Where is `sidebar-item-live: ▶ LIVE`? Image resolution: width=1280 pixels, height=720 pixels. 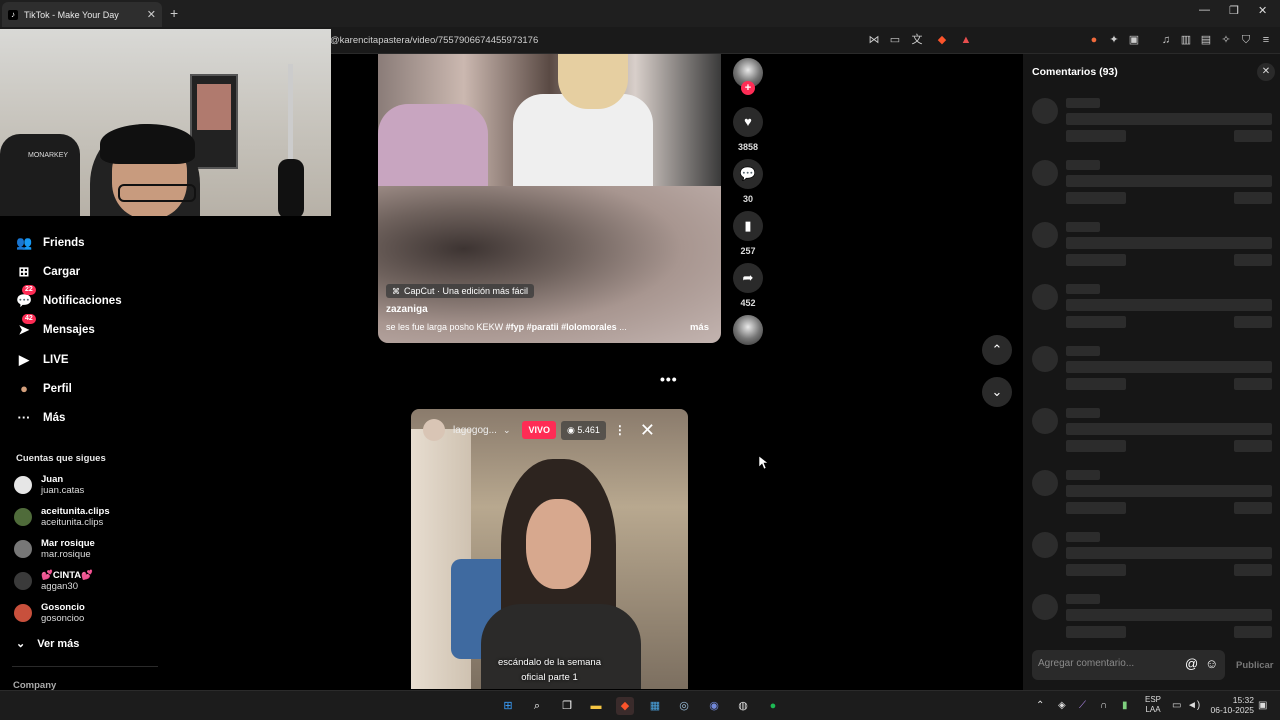
sidebar-item-live: ▶ LIVE is located at coordinates (42, 360).